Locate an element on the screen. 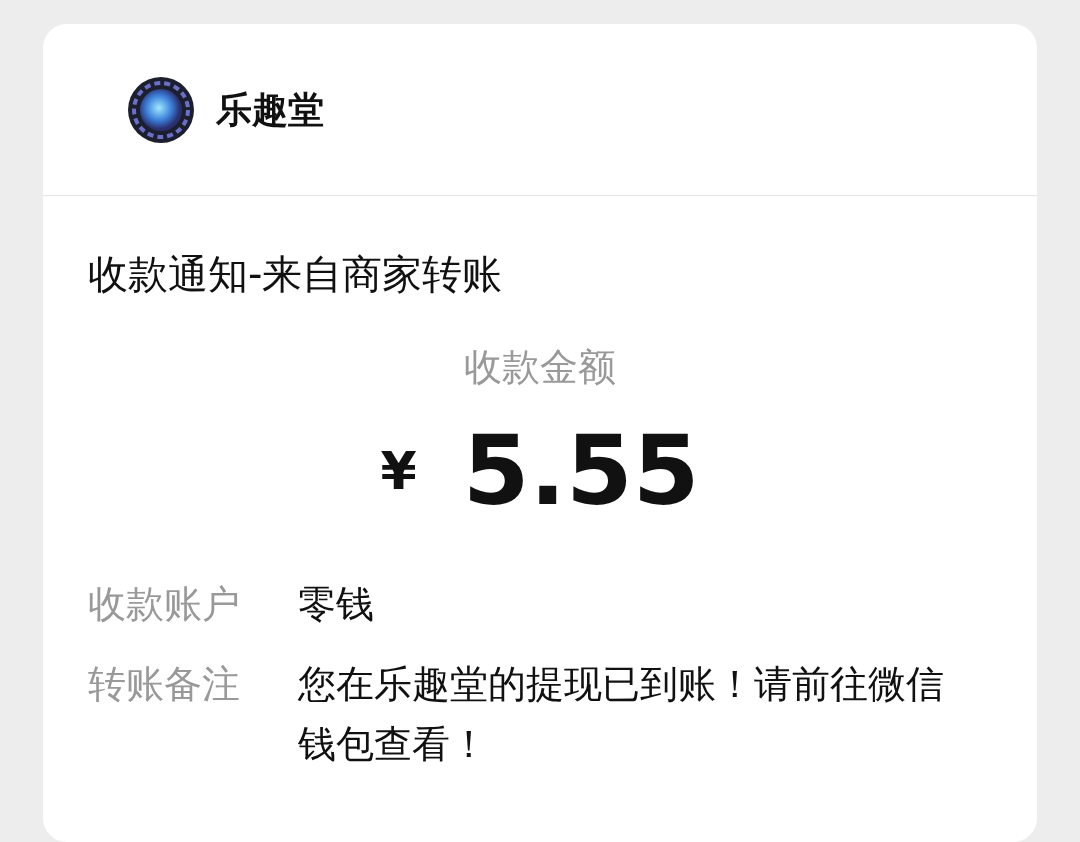  app-logo-icon is located at coordinates (161, 109).